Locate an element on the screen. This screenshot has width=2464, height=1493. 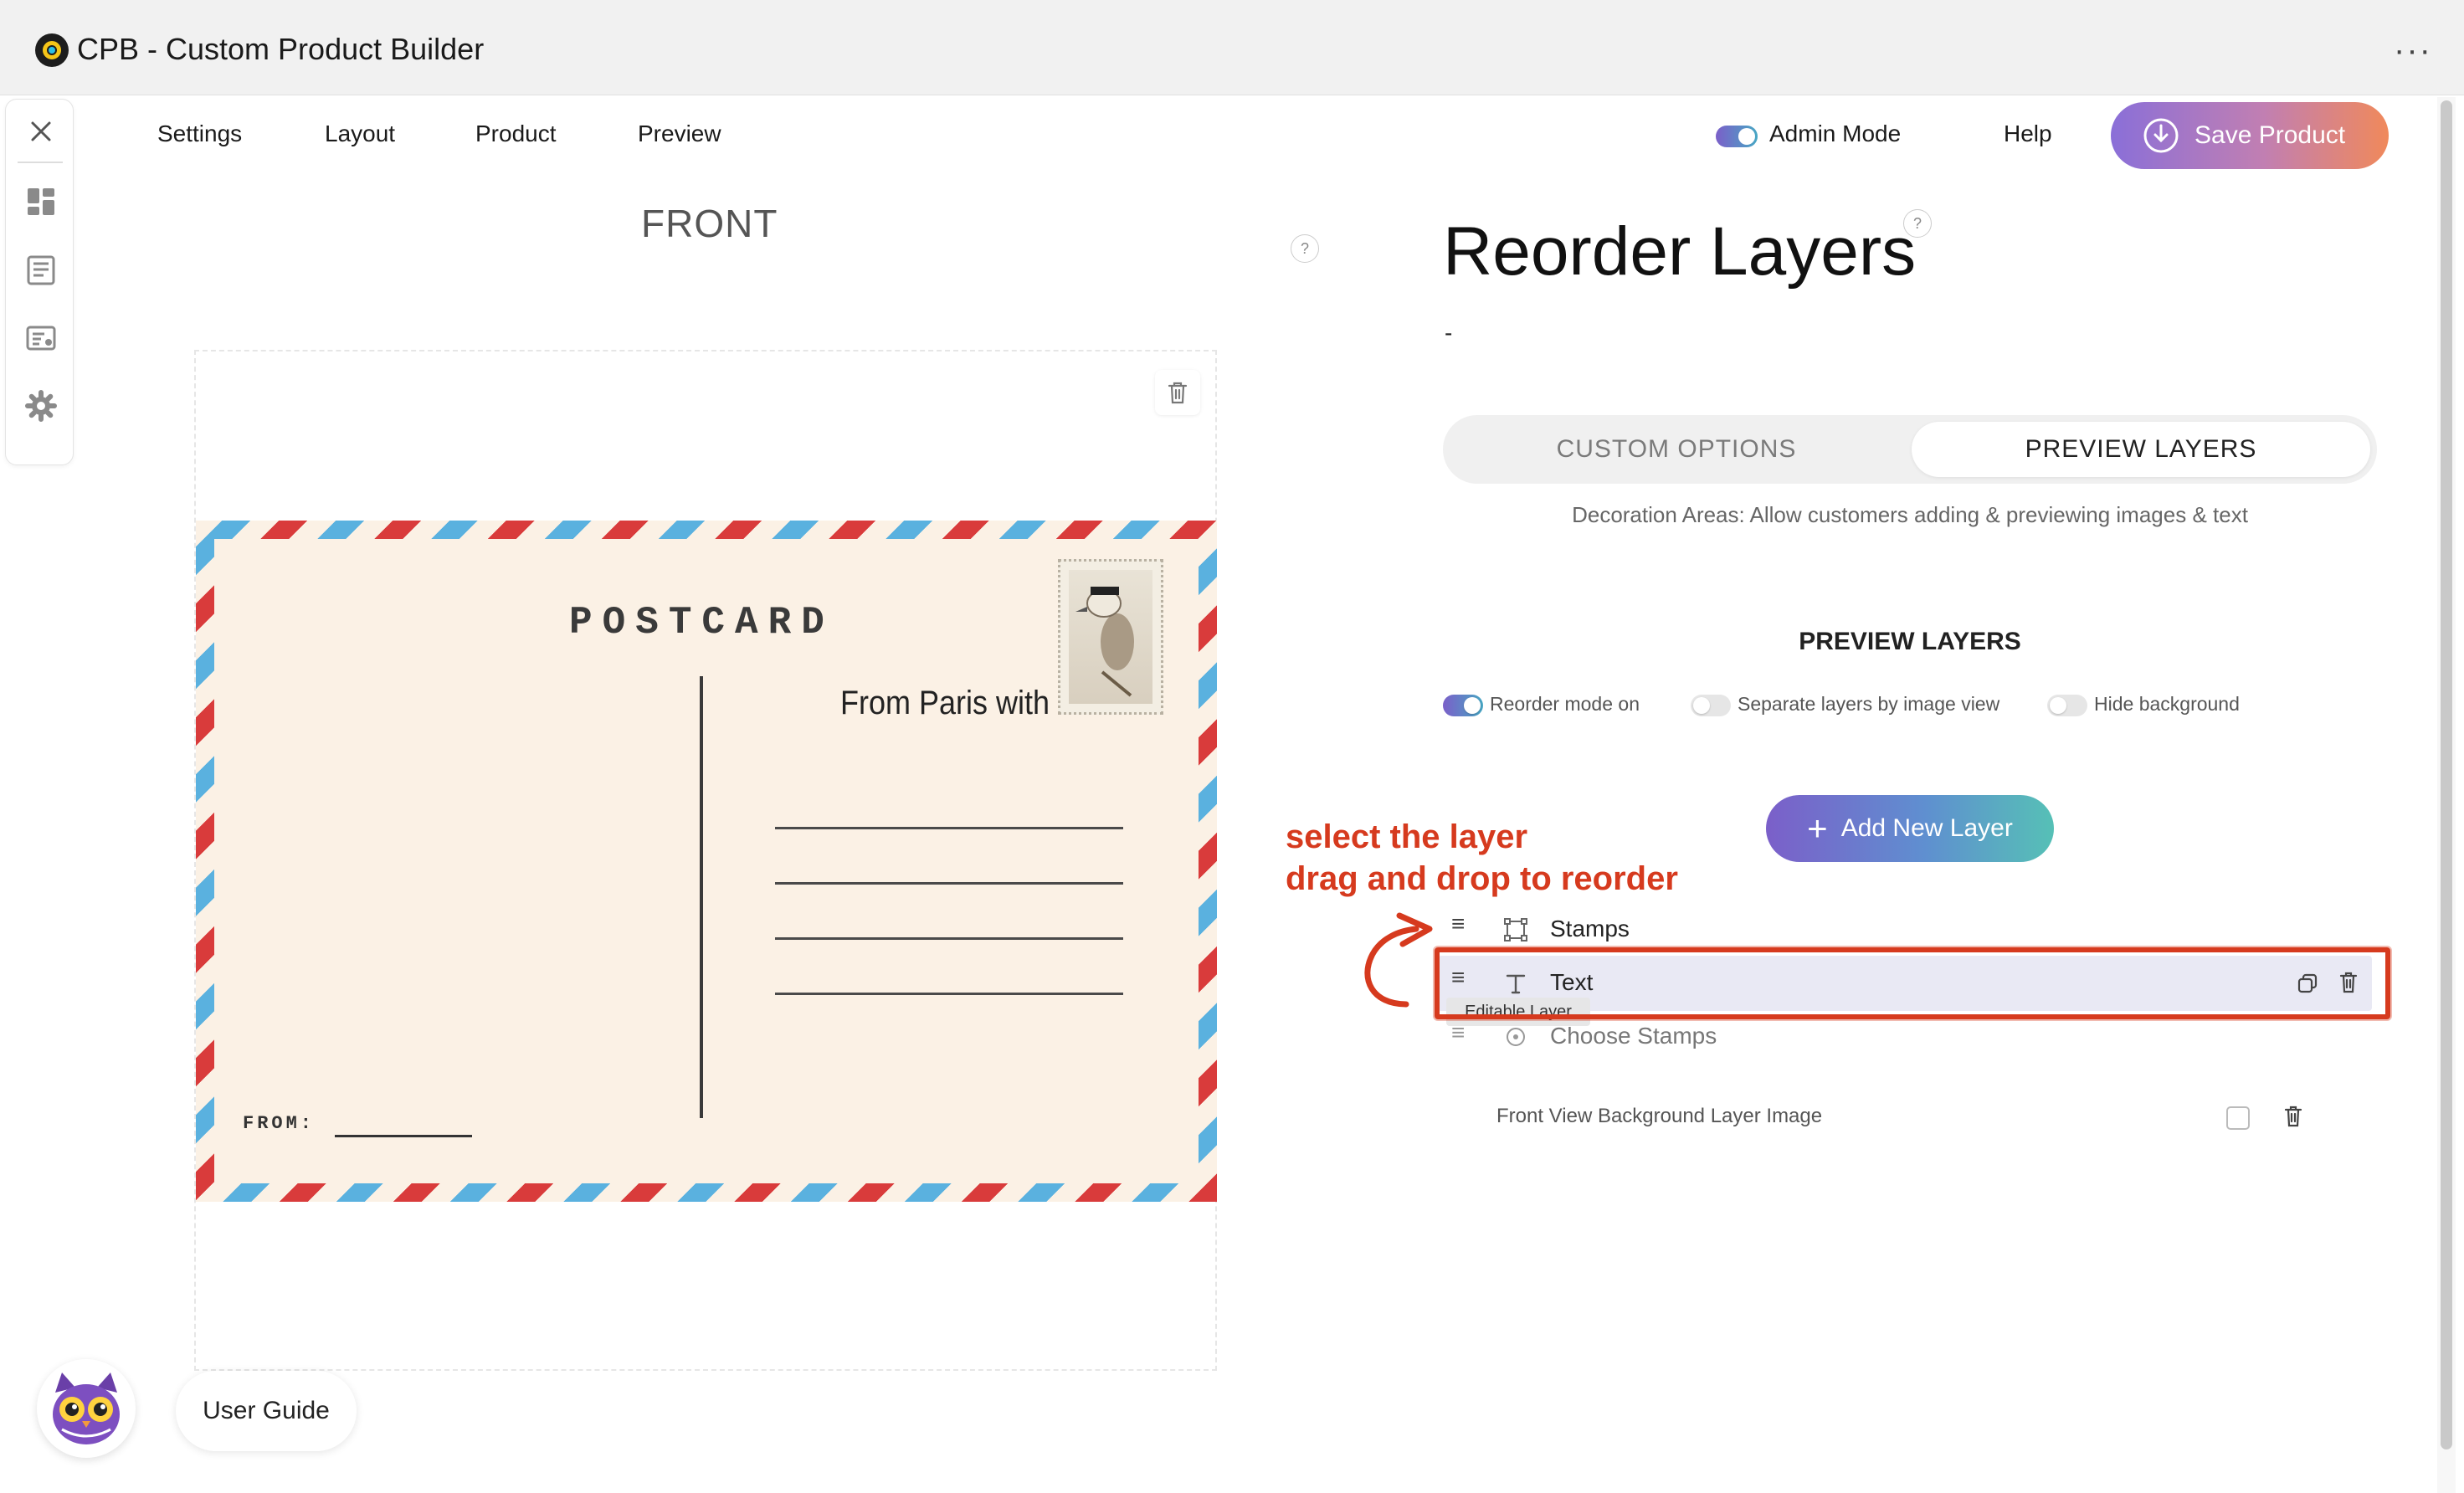
add-new-layer-label: Add New Layer is located at coordinates (1926, 828).